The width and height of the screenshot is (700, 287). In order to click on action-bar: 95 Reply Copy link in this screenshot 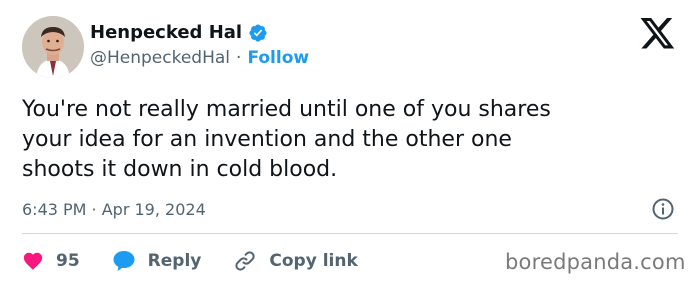, I will do `click(190, 261)`.